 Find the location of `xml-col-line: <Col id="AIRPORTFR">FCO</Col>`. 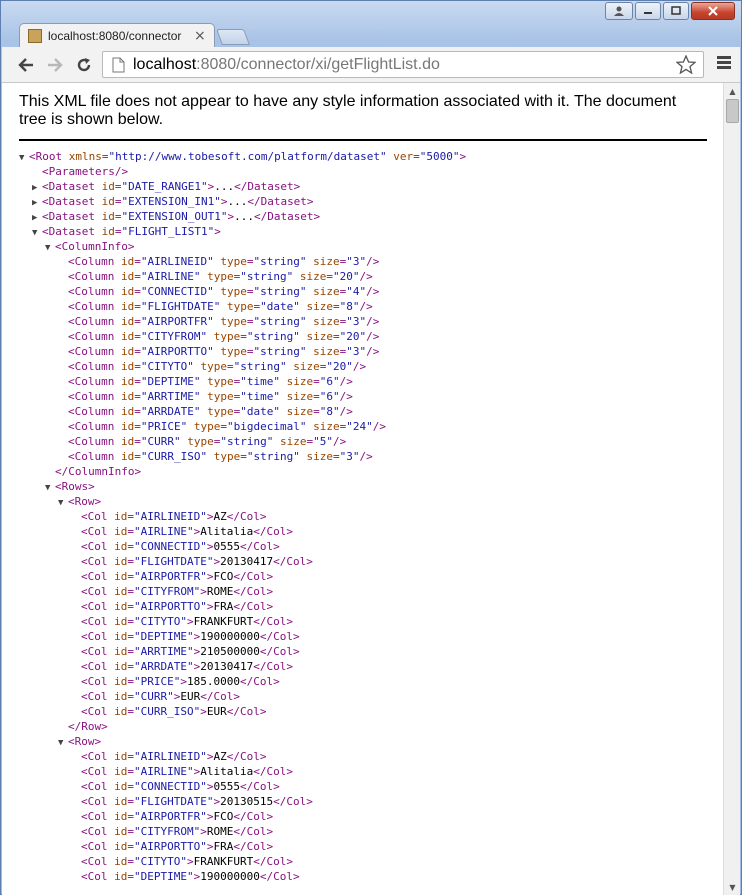

xml-col-line: <Col id="AIRPORTFR">FCO</Col> is located at coordinates (242, 576).